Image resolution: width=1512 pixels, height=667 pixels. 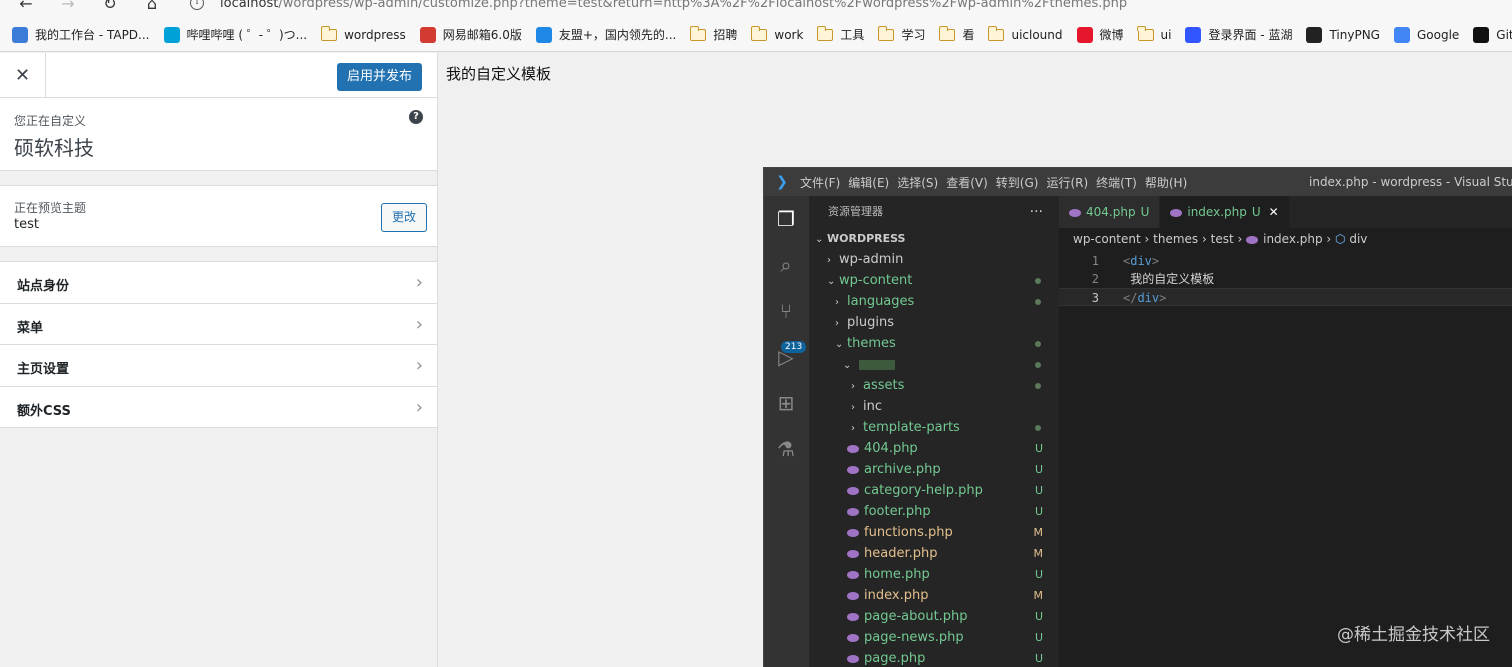 I want to click on tree-item: home.php U, so click(x=934, y=574).